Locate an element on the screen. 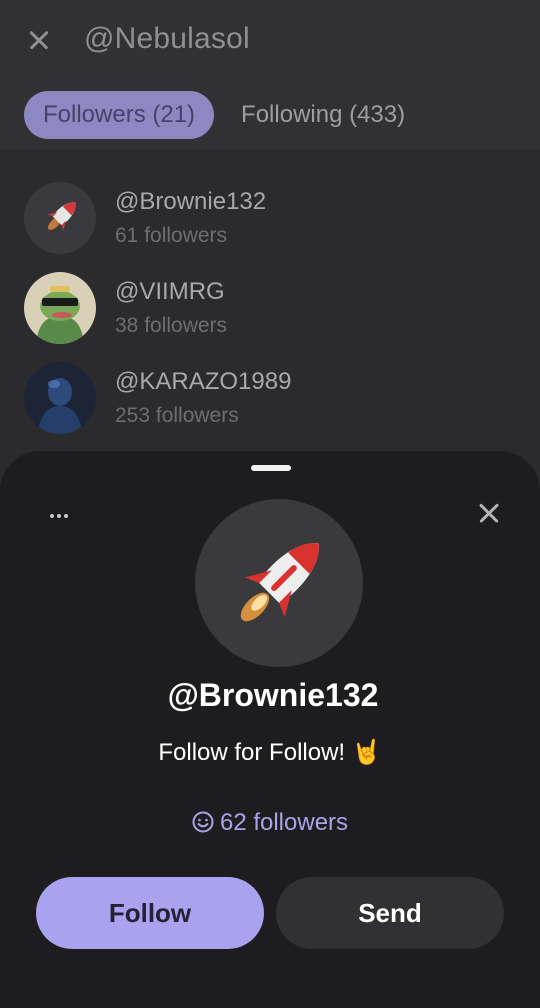 This screenshot has height=1008, width=540. user-name: @Brownie132 is located at coordinates (191, 201).